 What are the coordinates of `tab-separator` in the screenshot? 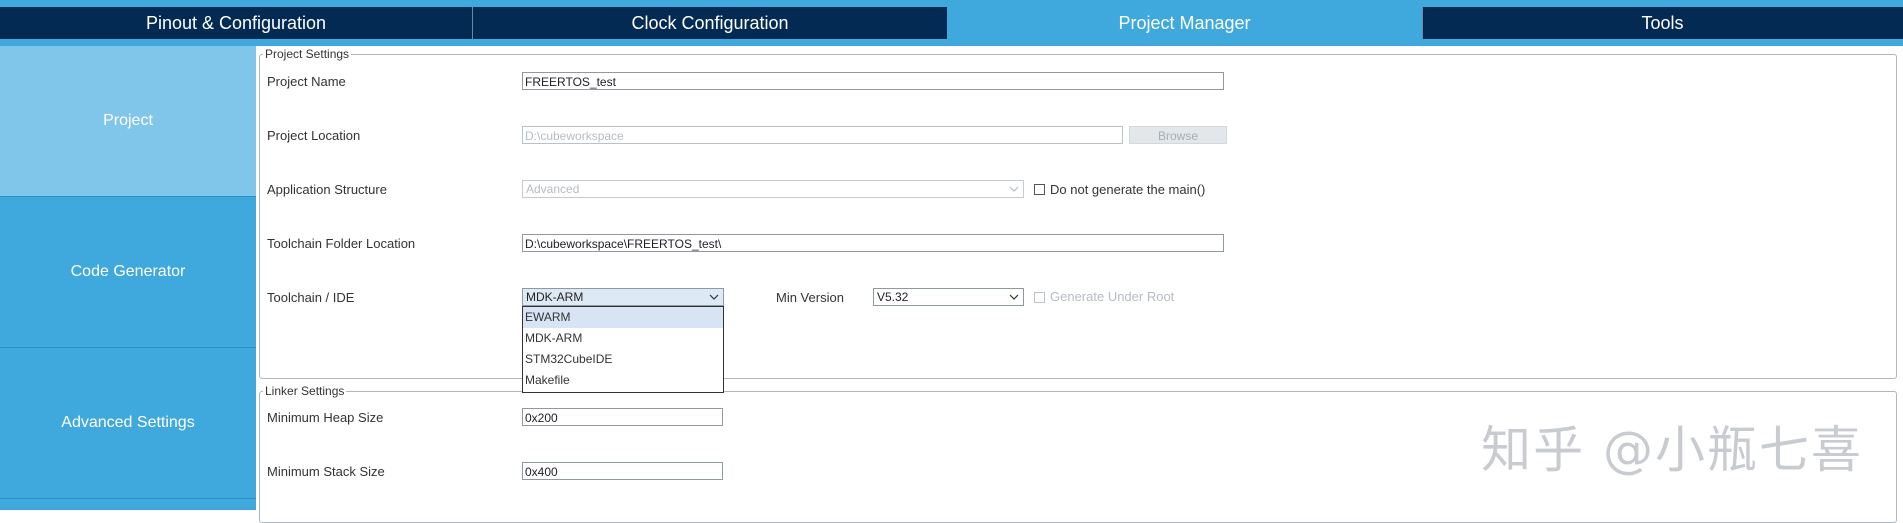 It's located at (1422, 23).